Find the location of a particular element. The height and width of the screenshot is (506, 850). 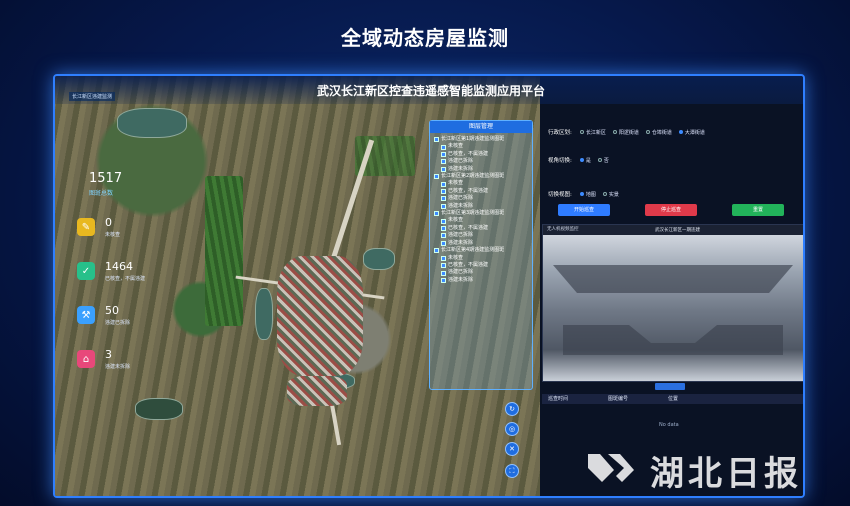

drone-video: 无人机视频监控 武汉长江新区一期违建 is located at coordinates (672, 303).